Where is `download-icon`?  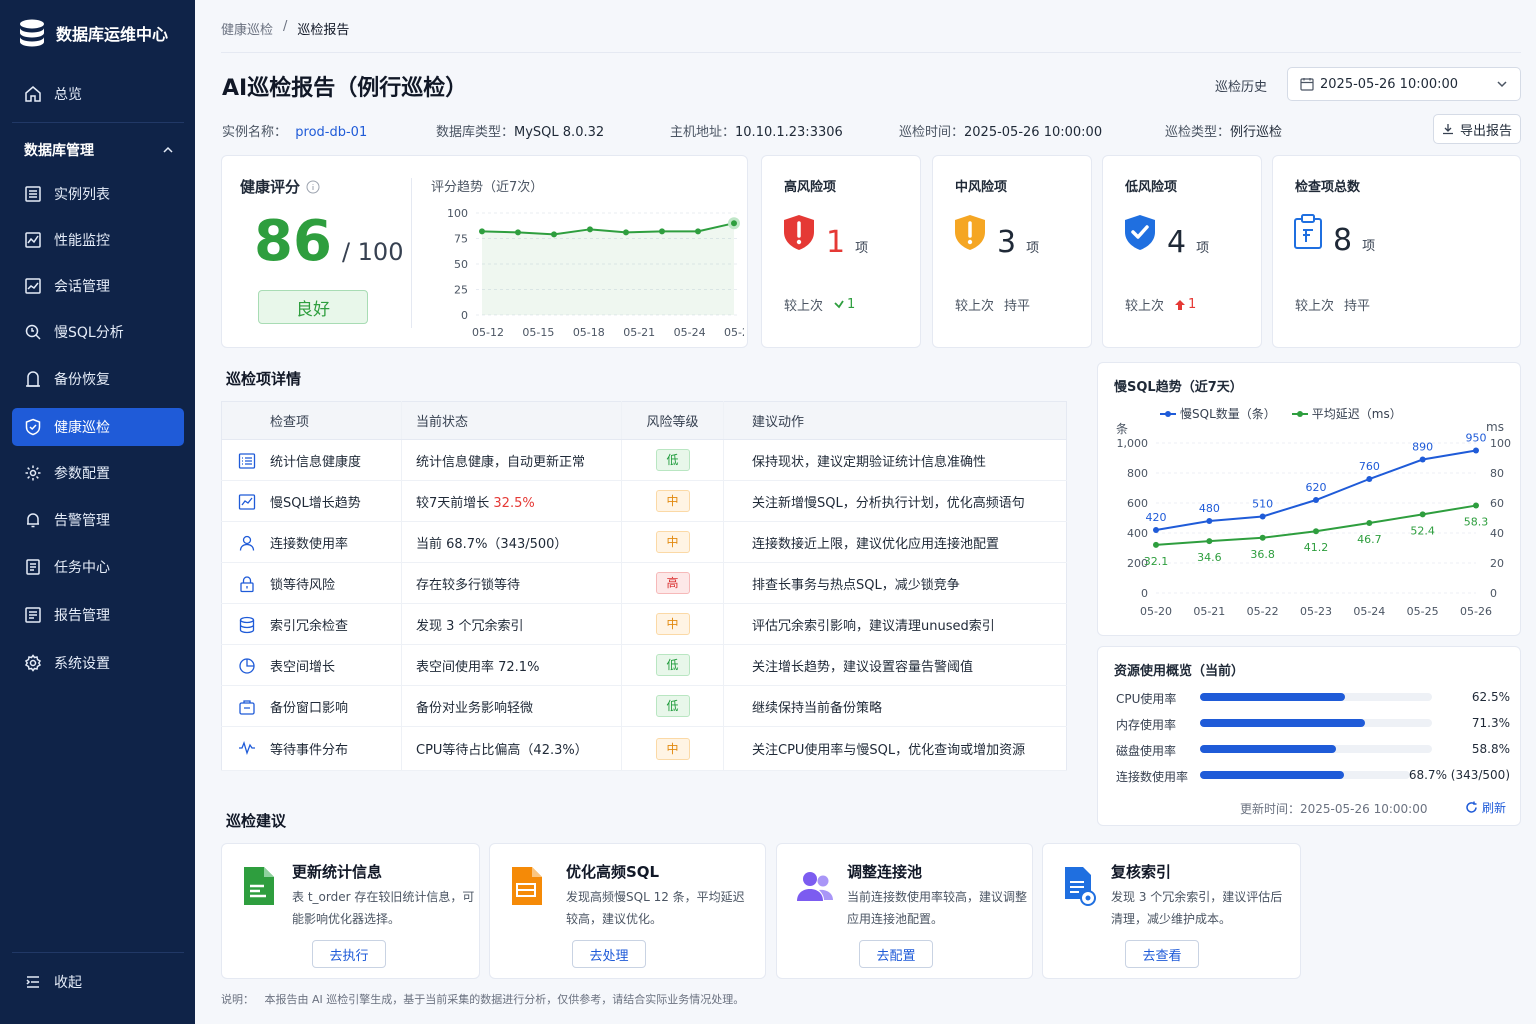
download-icon is located at coordinates (1447, 129).